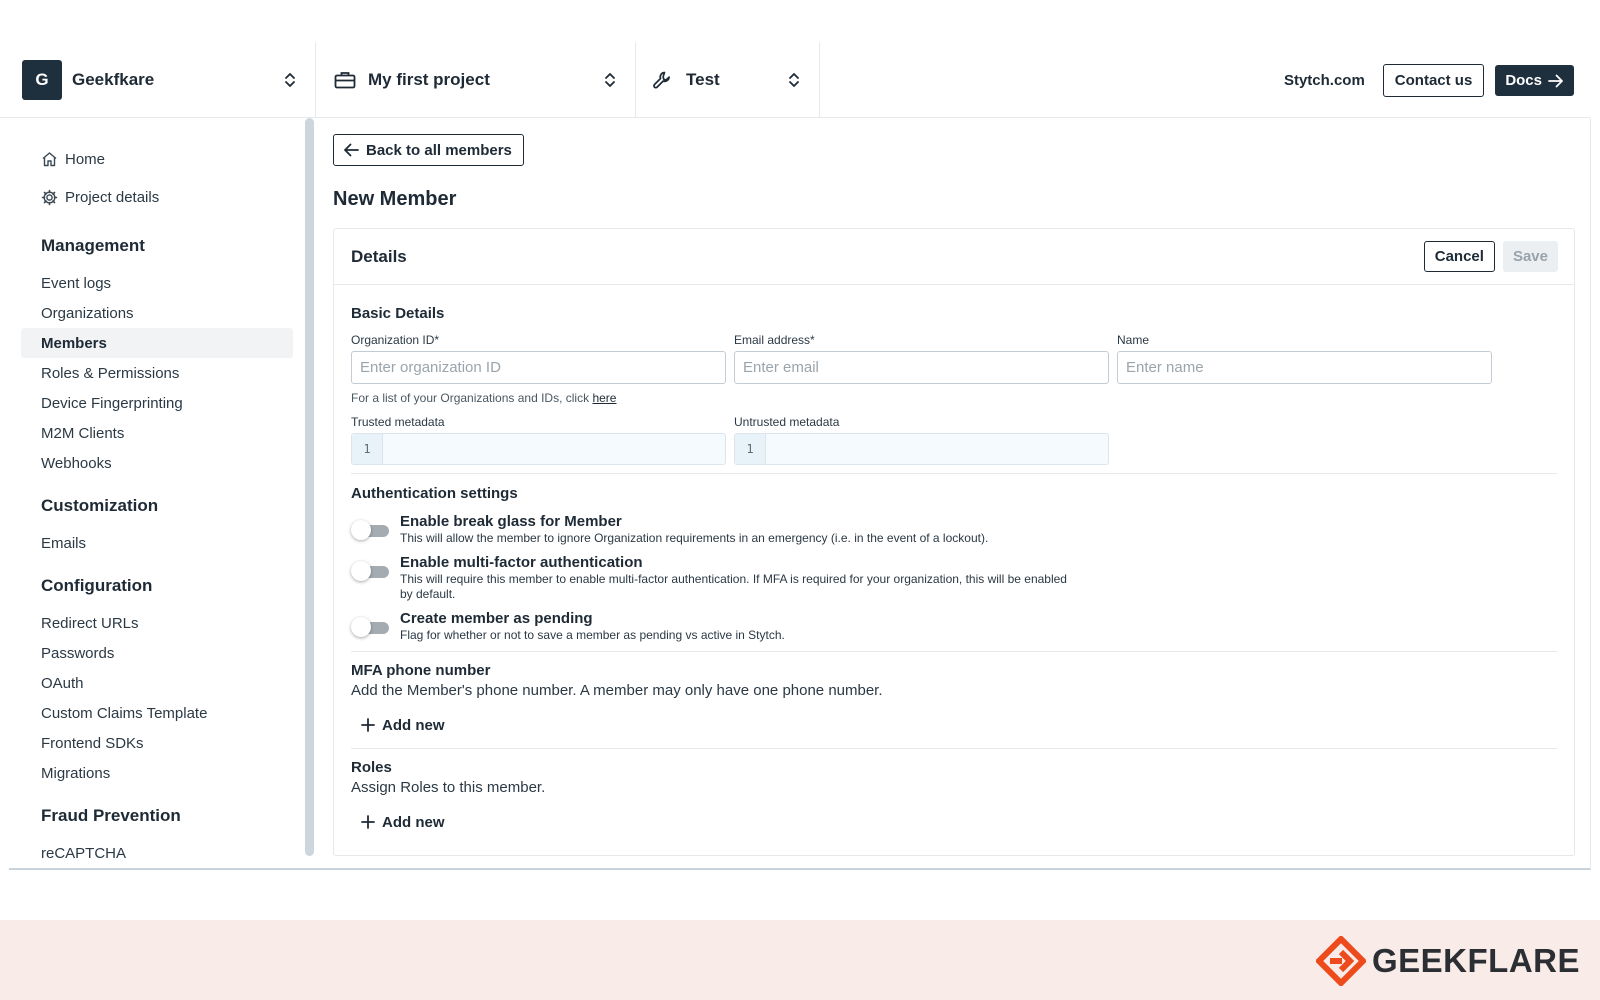 The image size is (1600, 1000). What do you see at coordinates (434, 493) in the screenshot?
I see `auth-settings-title: Authentication settings` at bounding box center [434, 493].